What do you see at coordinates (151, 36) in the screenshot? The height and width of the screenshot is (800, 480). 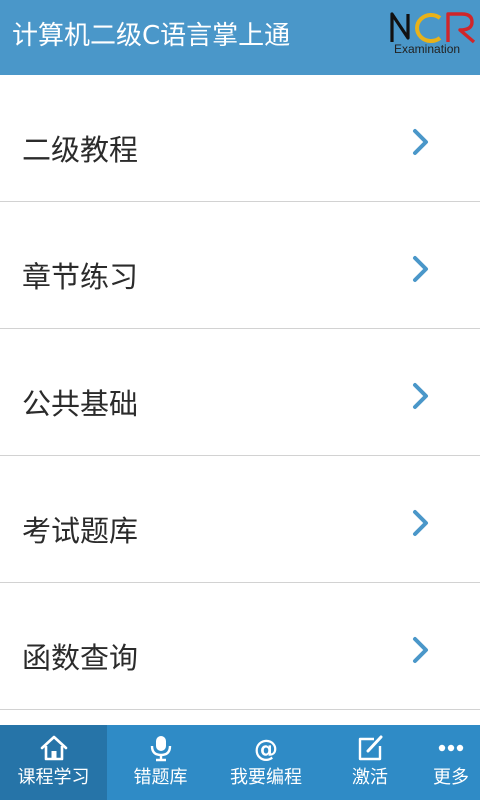 I see `app-title: 计算机二级C语言掌上通` at bounding box center [151, 36].